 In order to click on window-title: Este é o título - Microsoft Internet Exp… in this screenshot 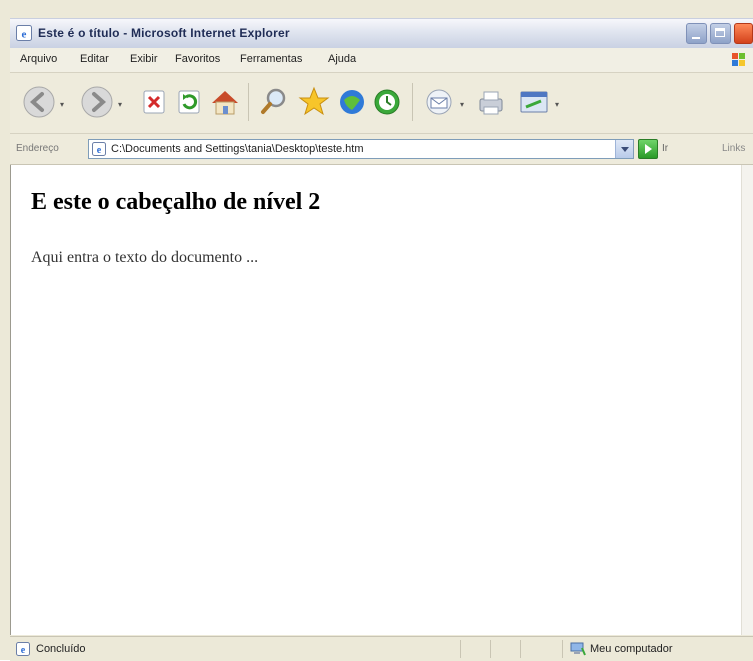, I will do `click(164, 33)`.